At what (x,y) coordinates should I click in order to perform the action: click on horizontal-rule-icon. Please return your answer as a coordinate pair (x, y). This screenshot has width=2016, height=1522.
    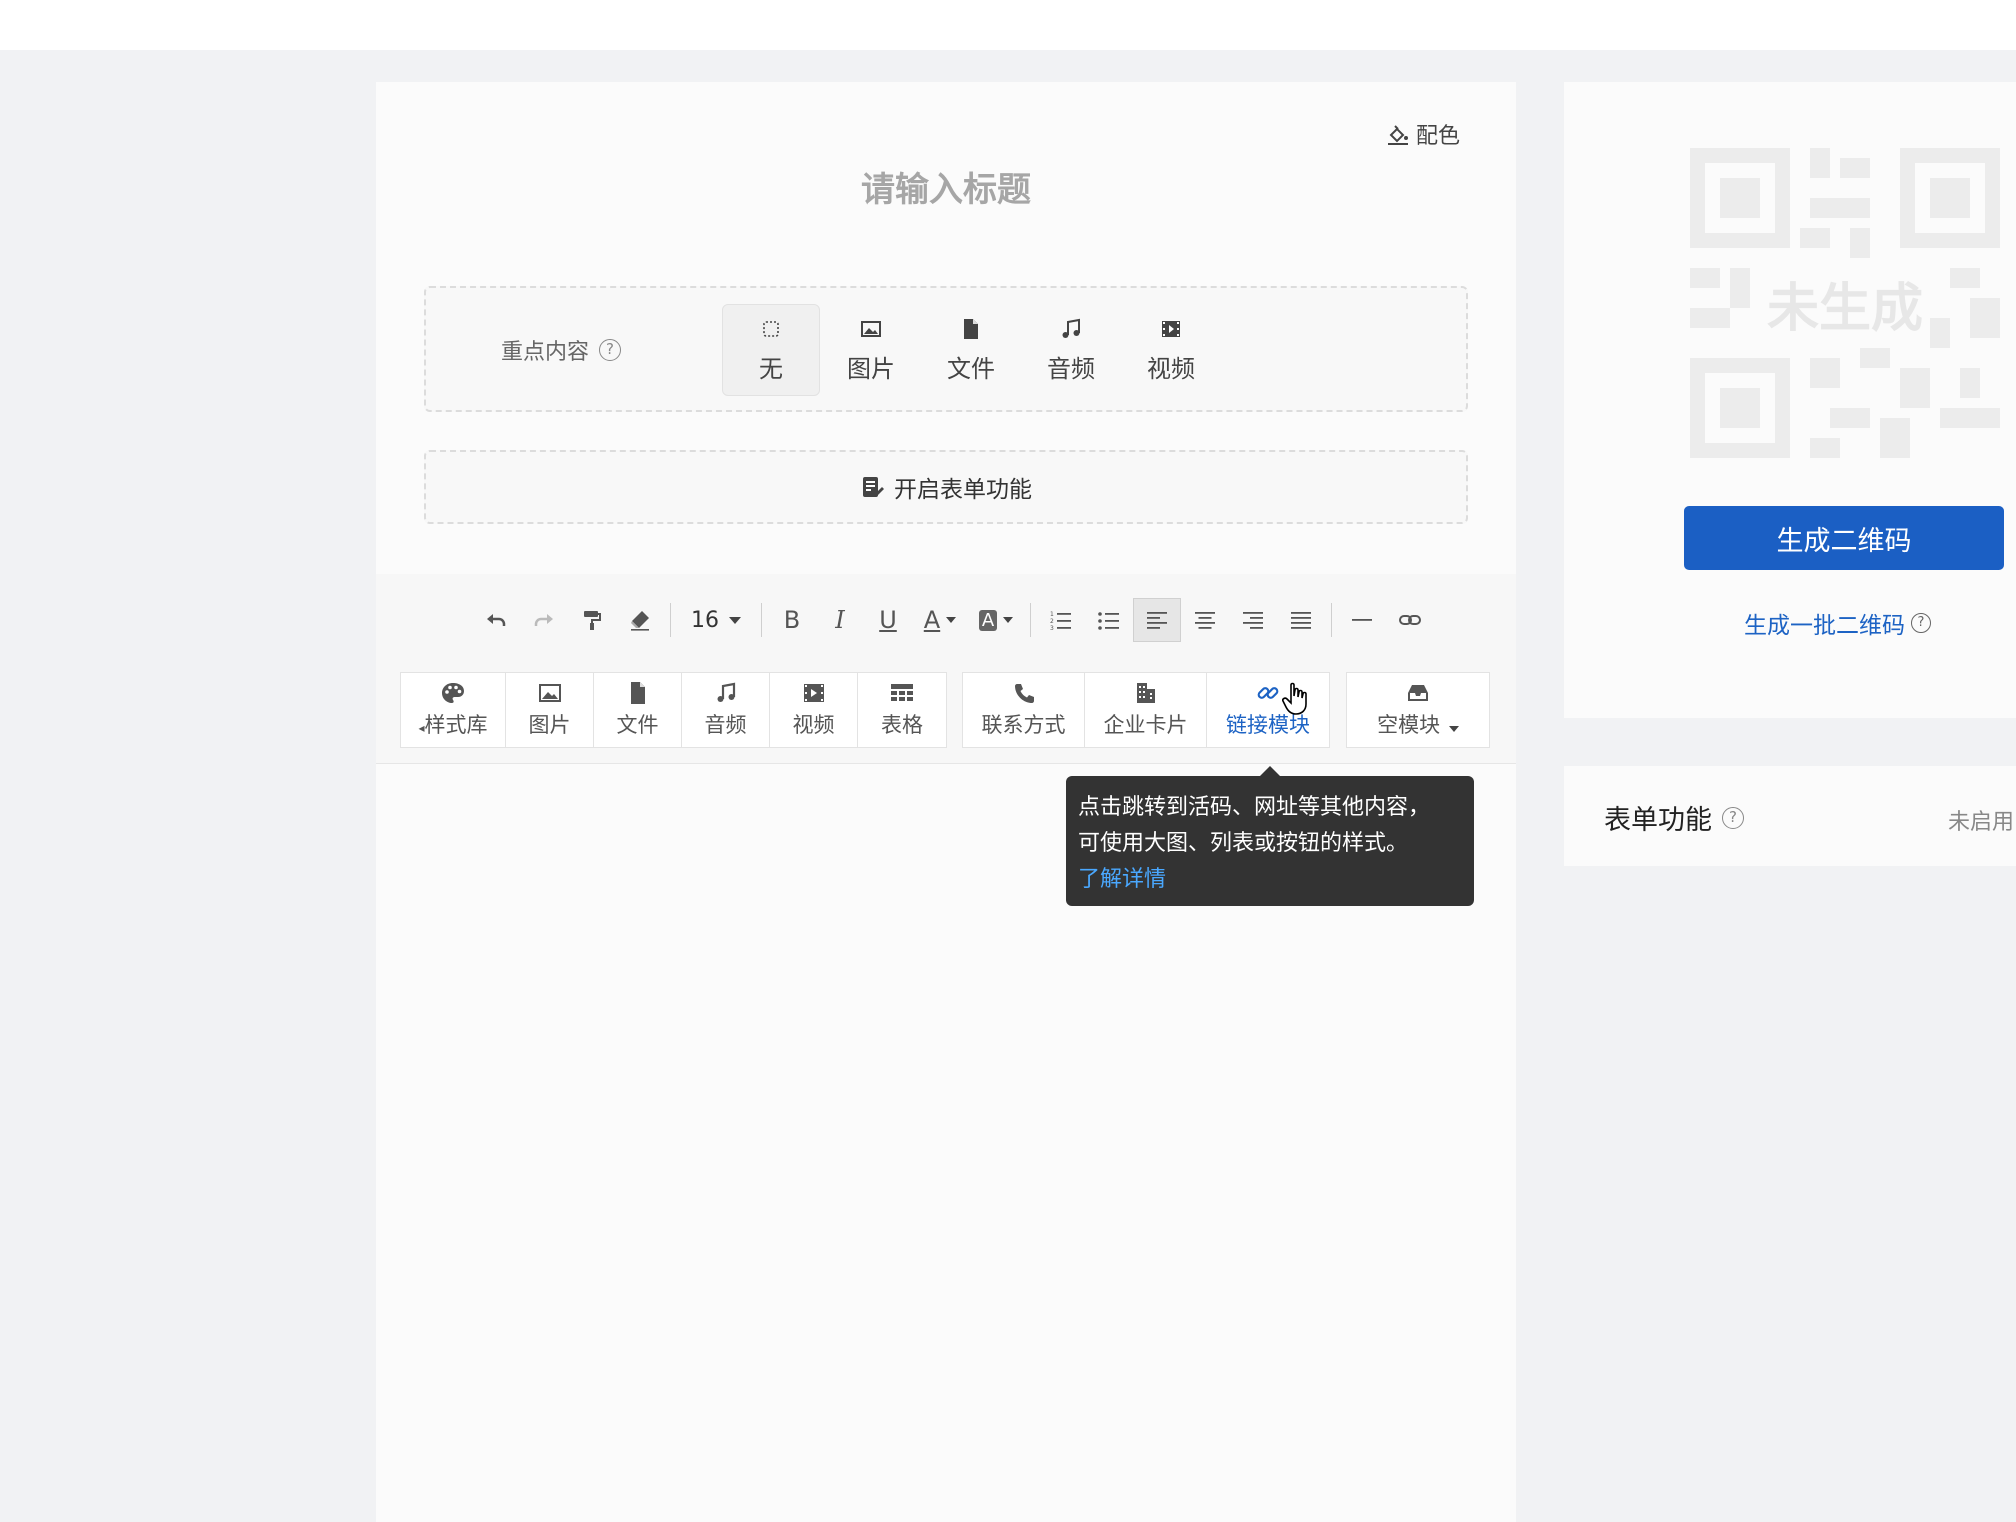
    Looking at the image, I should click on (1362, 620).